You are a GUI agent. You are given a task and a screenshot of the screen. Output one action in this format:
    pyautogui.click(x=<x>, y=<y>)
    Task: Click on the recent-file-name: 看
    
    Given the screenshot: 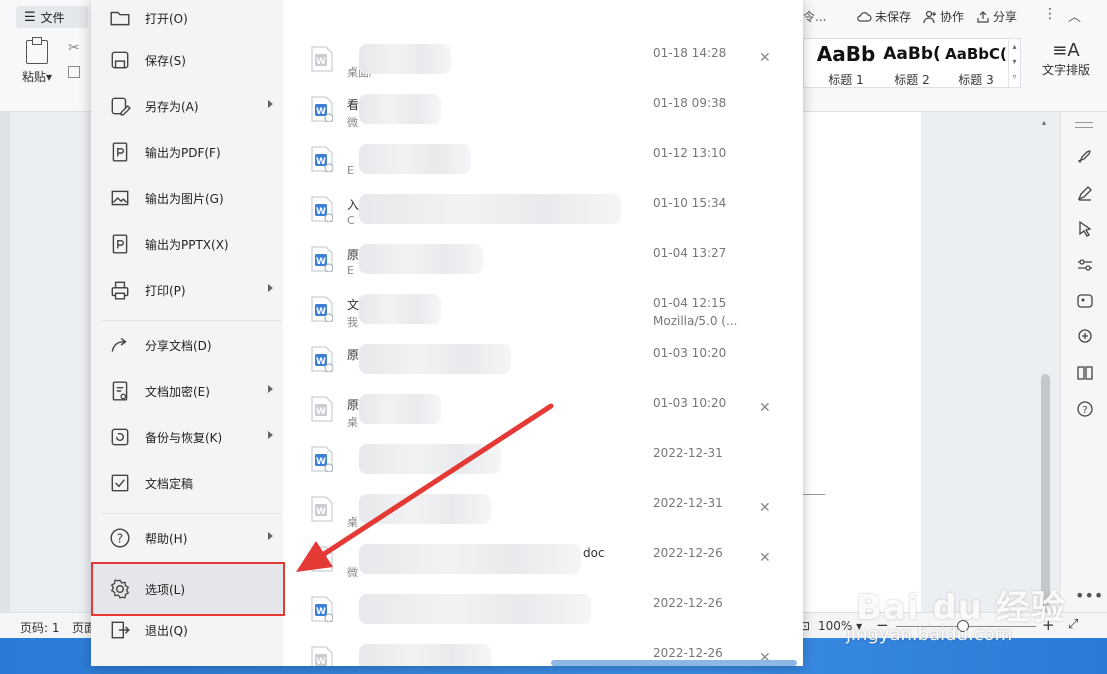 What is the action you would take?
    pyautogui.click(x=353, y=105)
    